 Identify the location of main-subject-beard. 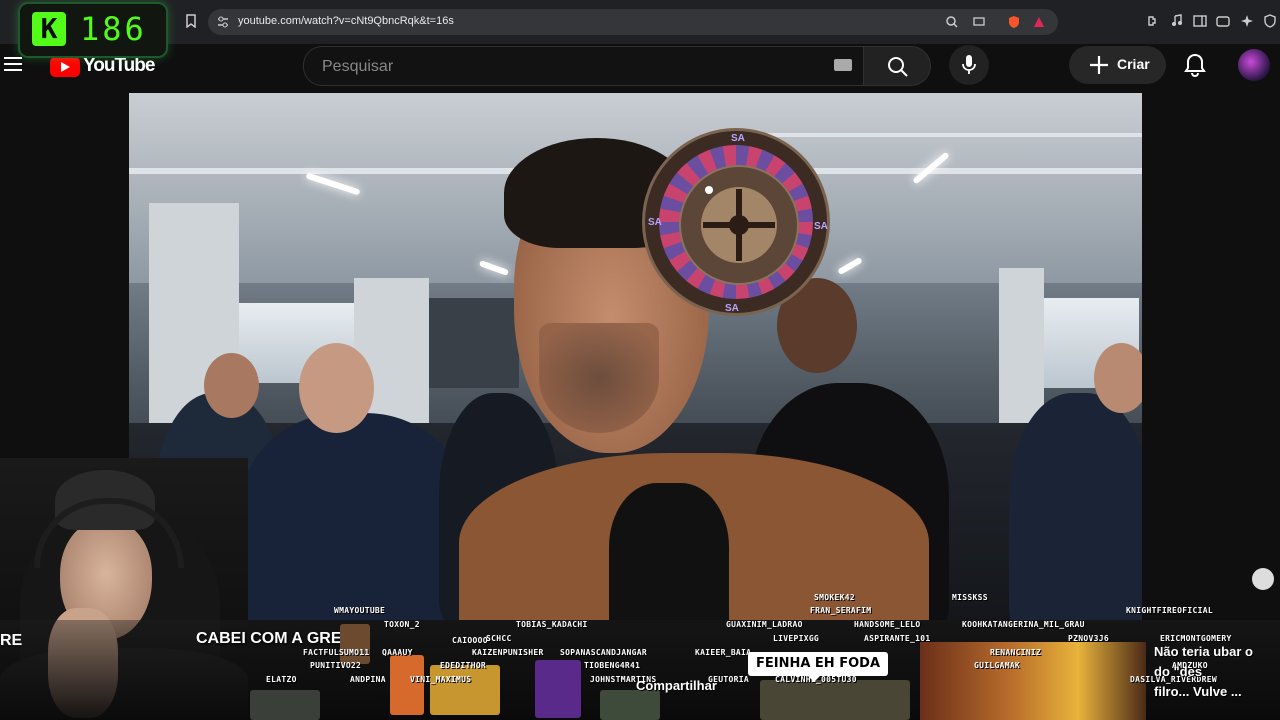
(599, 378).